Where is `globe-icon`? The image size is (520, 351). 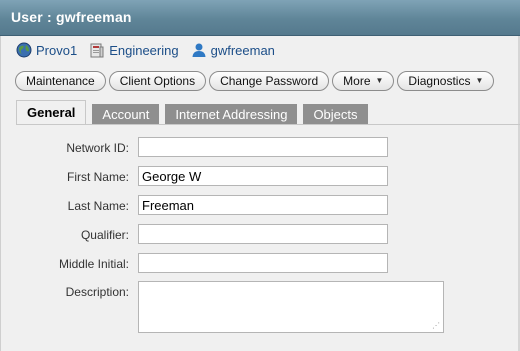
globe-icon is located at coordinates (24, 50).